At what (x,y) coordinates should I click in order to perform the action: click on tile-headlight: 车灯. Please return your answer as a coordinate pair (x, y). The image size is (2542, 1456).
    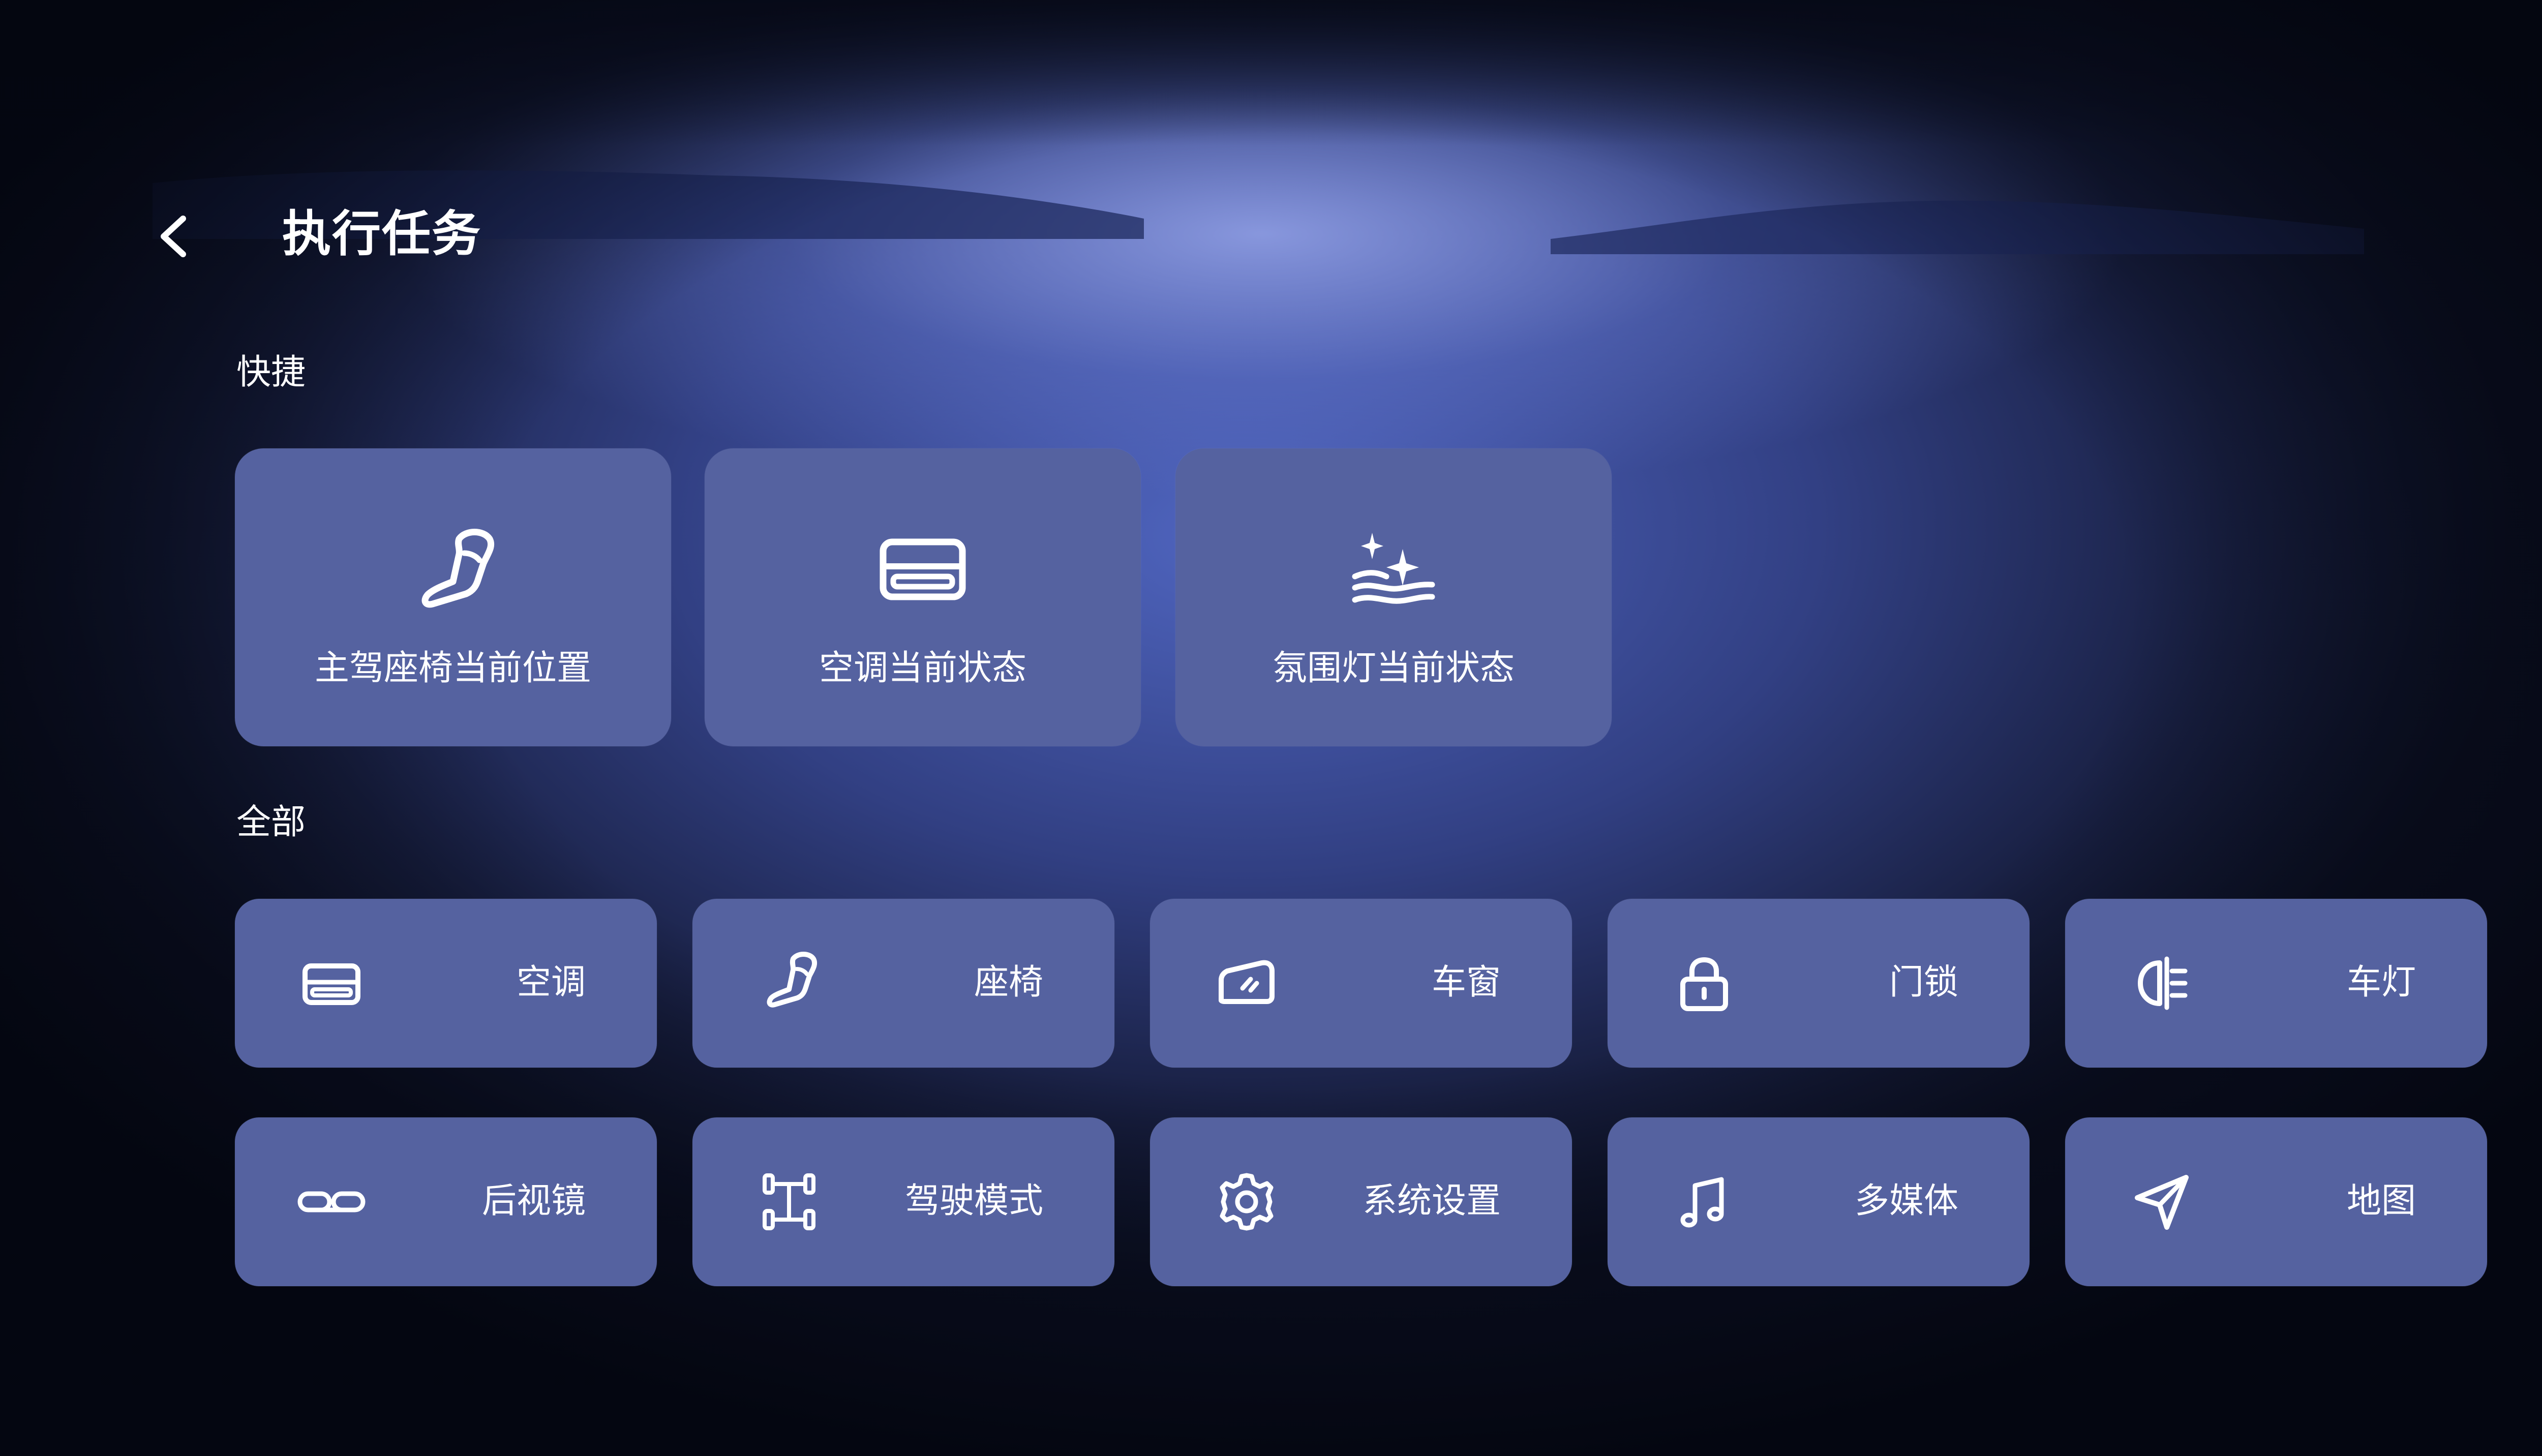
    Looking at the image, I should click on (2276, 983).